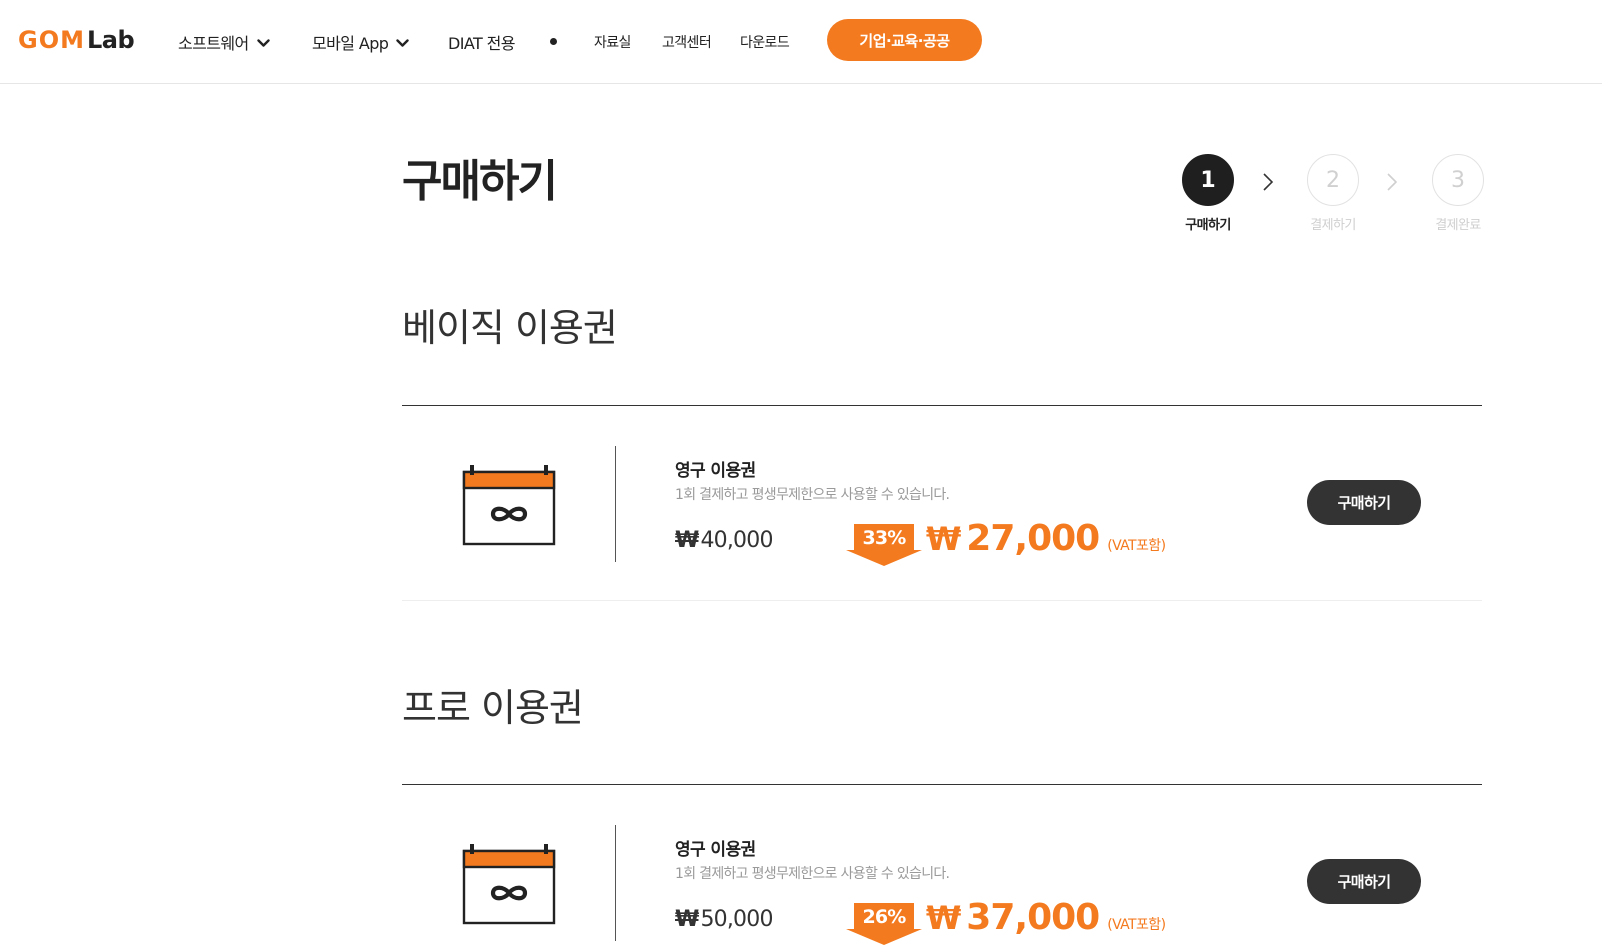 Image resolution: width=1602 pixels, height=945 pixels. I want to click on nav-download-label: 다운로드, so click(765, 43).